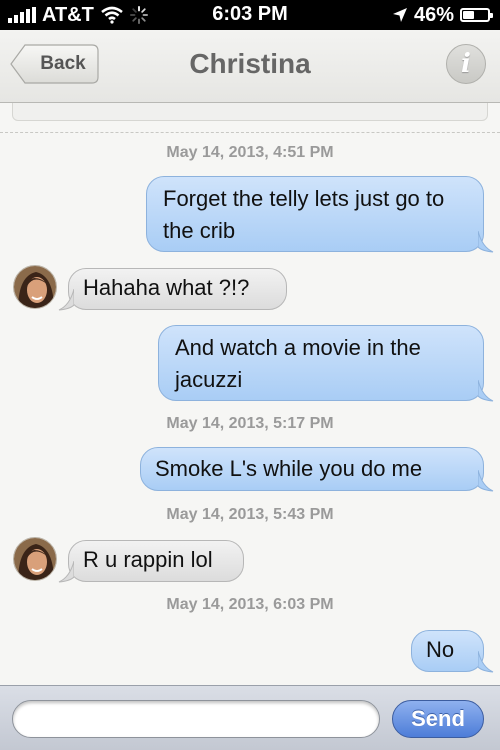 The image size is (500, 750). I want to click on message-composer: Send, so click(250, 717).